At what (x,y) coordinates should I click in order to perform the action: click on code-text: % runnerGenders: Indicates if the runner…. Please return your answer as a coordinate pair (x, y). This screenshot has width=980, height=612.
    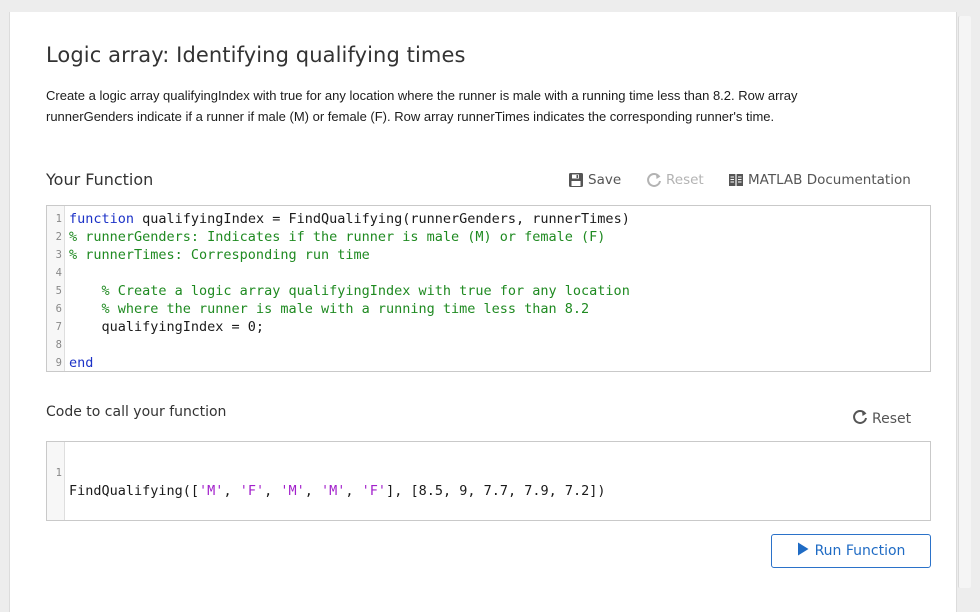
    Looking at the image, I should click on (337, 237).